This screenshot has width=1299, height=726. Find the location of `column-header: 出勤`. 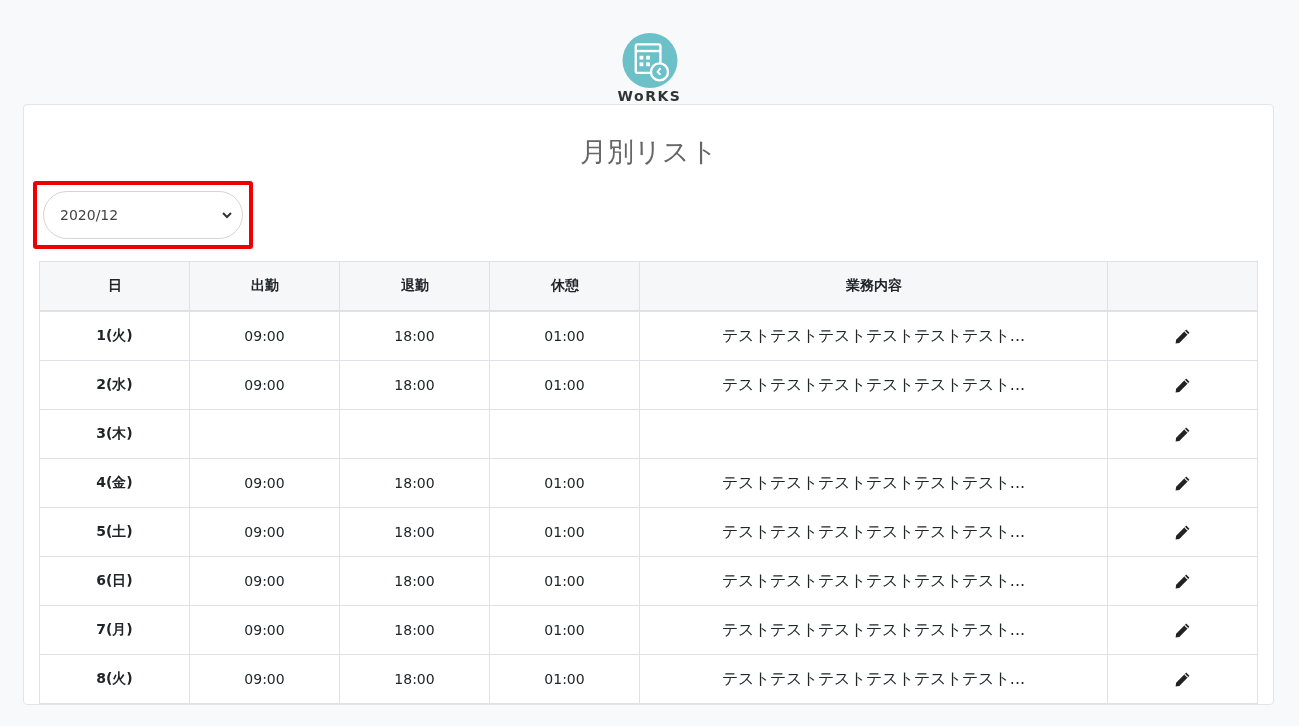

column-header: 出勤 is located at coordinates (264, 286).